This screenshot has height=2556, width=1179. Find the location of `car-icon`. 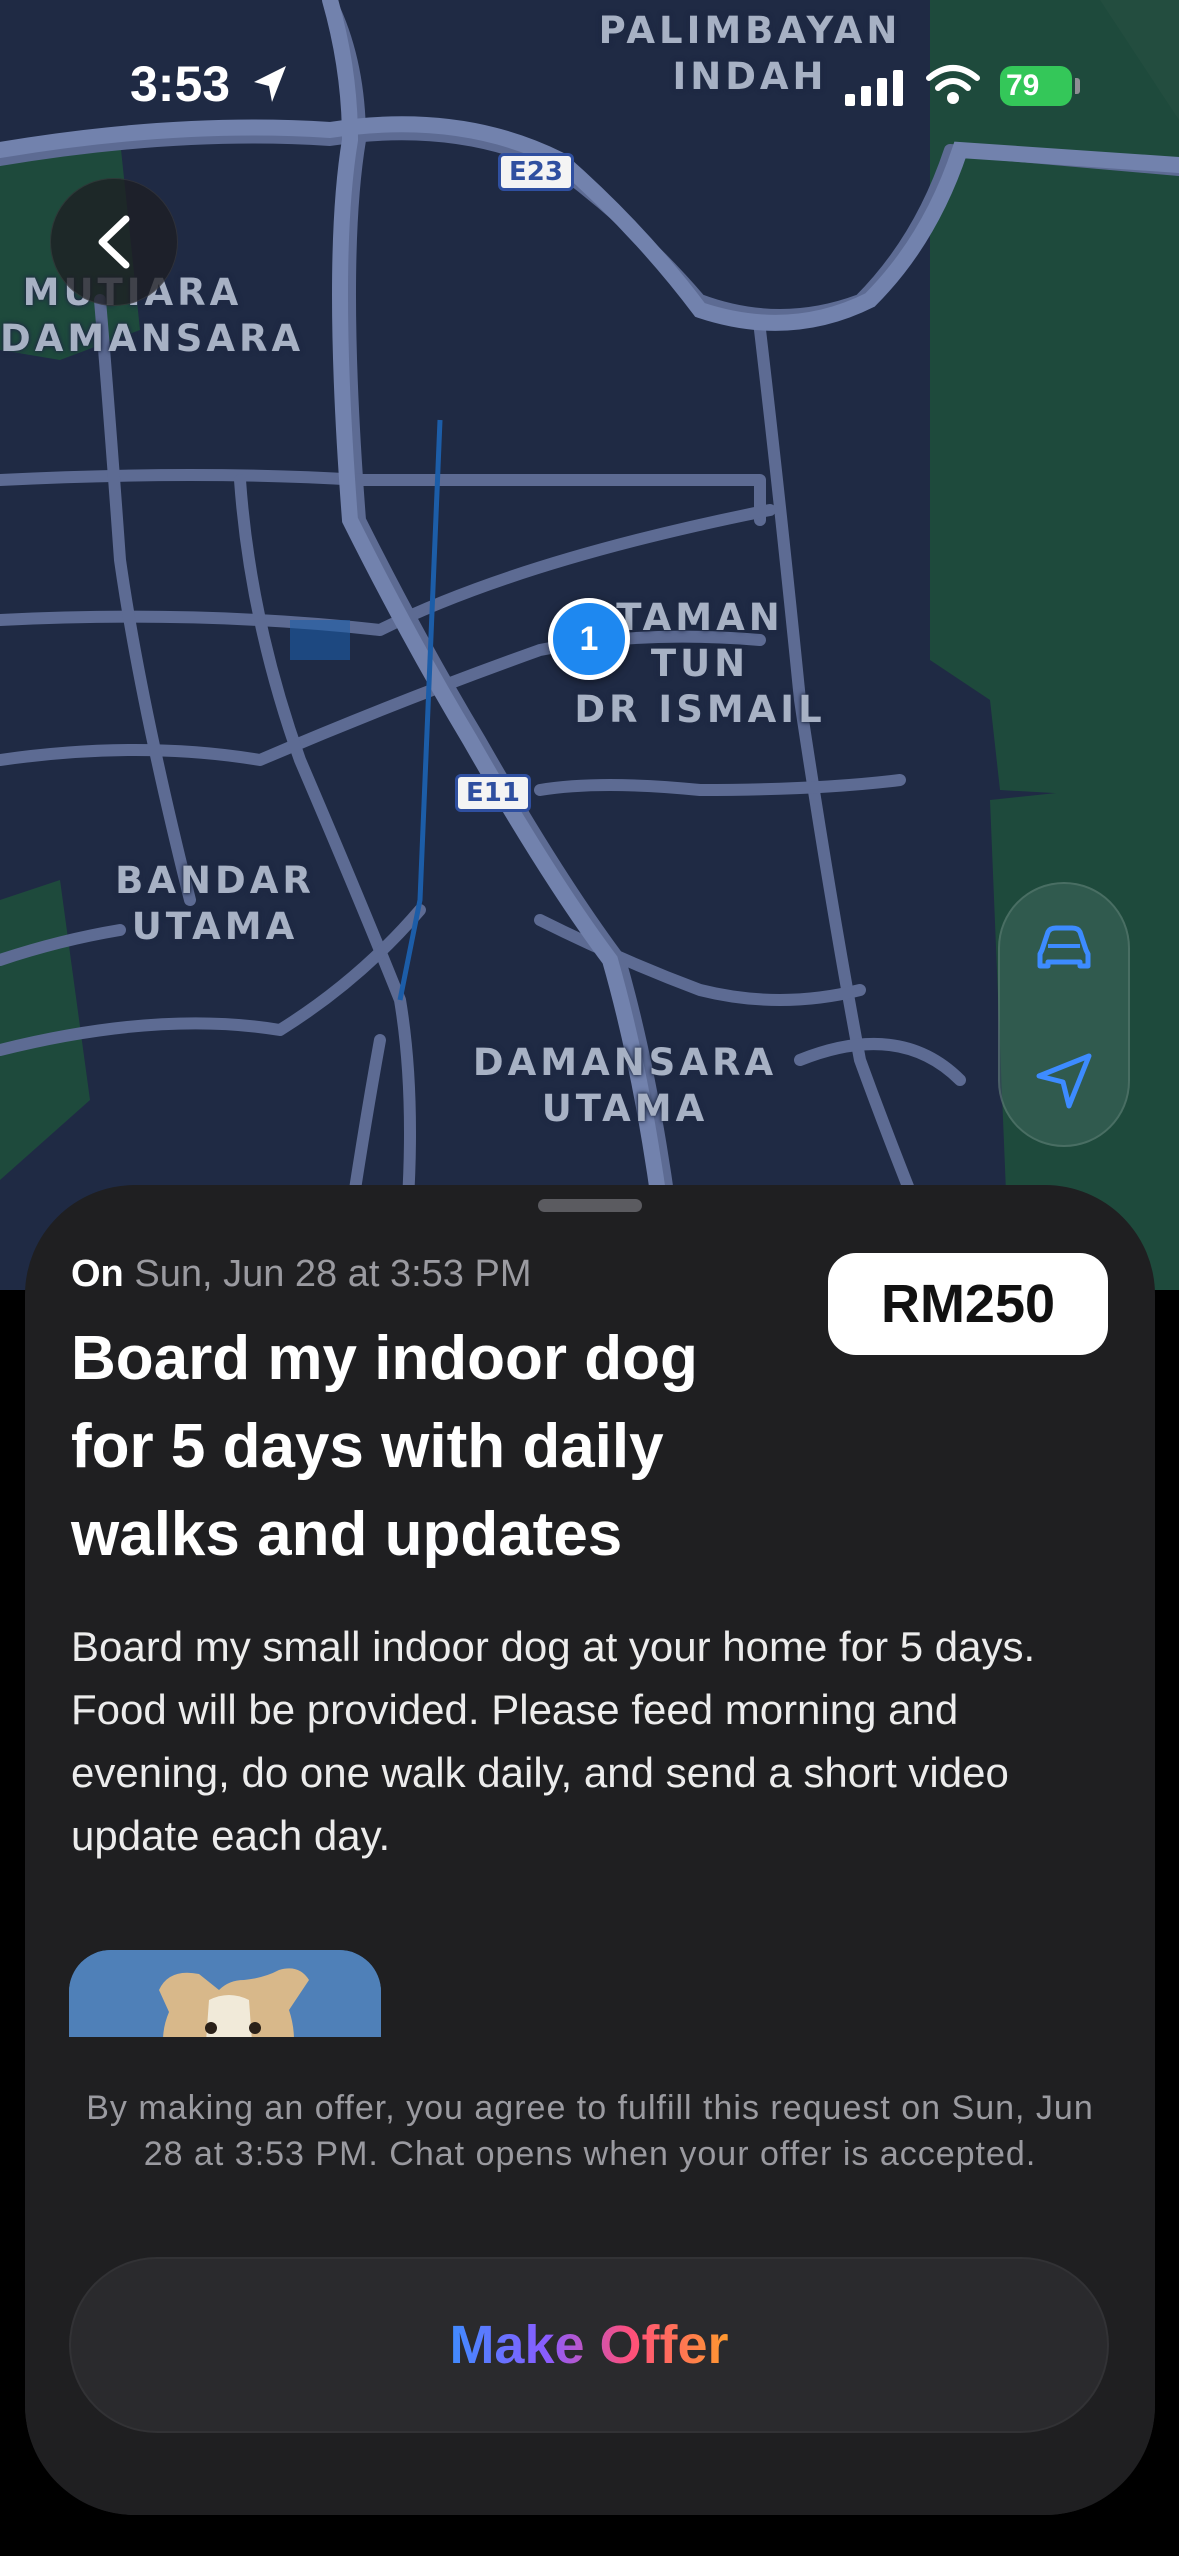

car-icon is located at coordinates (1064, 948).